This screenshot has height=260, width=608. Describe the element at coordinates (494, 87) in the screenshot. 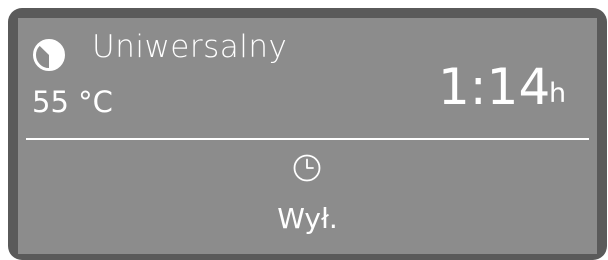

I see `remaining-time: 1:14` at that location.